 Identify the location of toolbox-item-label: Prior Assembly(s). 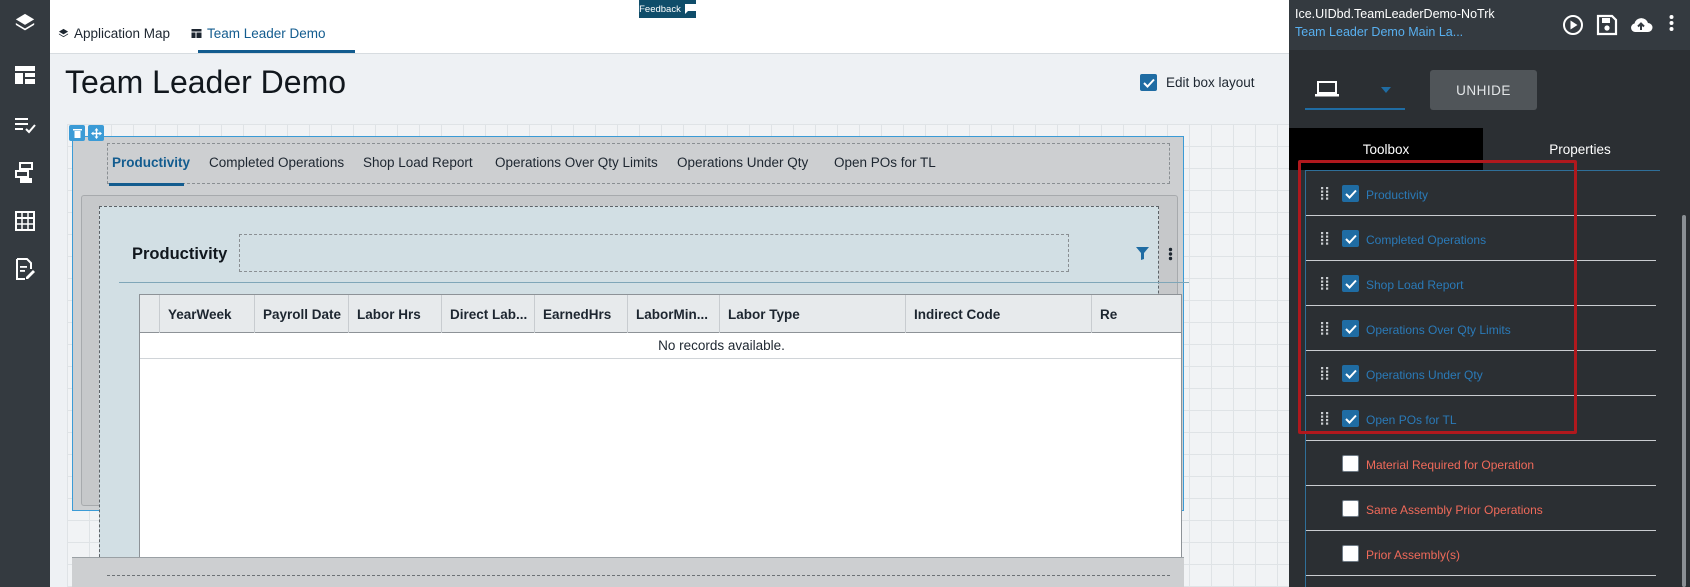
(1413, 555).